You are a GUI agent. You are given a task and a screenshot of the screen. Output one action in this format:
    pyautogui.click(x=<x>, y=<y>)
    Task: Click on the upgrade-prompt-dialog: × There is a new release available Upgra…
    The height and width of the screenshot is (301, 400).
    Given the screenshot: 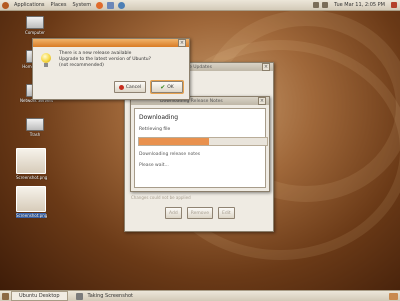 What is the action you would take?
    pyautogui.click(x=111, y=69)
    